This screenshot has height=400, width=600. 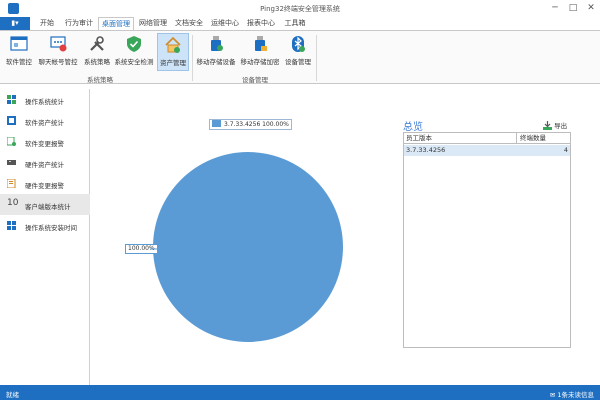 I want to click on grid-icon, so click(x=11, y=99).